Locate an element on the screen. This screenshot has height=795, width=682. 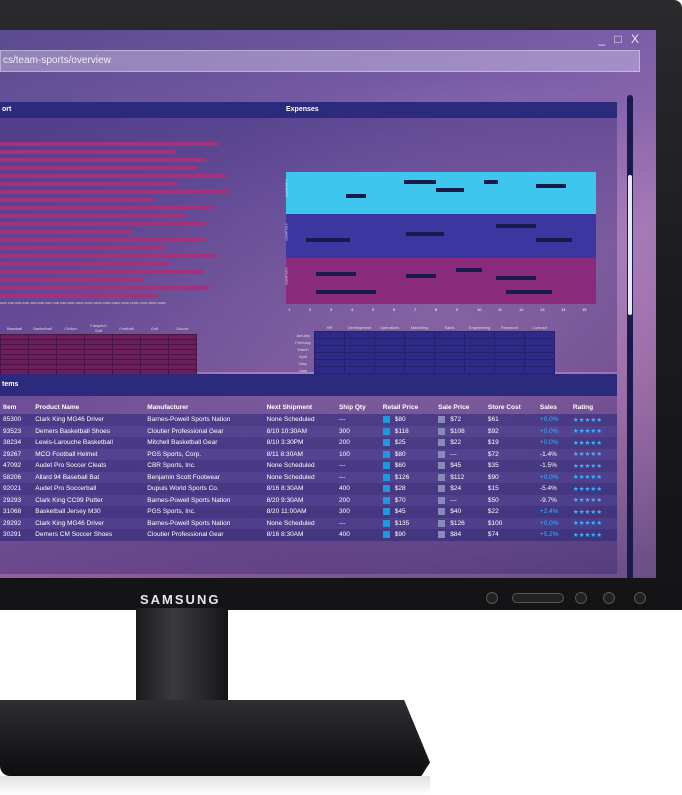
mini-col-header: Research is located at coordinates (509, 327).